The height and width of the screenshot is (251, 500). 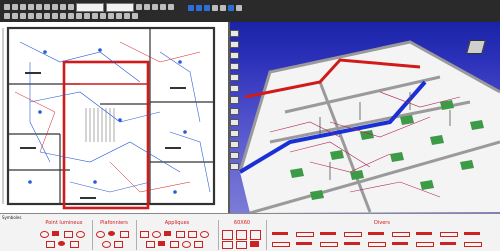 I want to click on group-appliques: Appliques, so click(x=177, y=235).